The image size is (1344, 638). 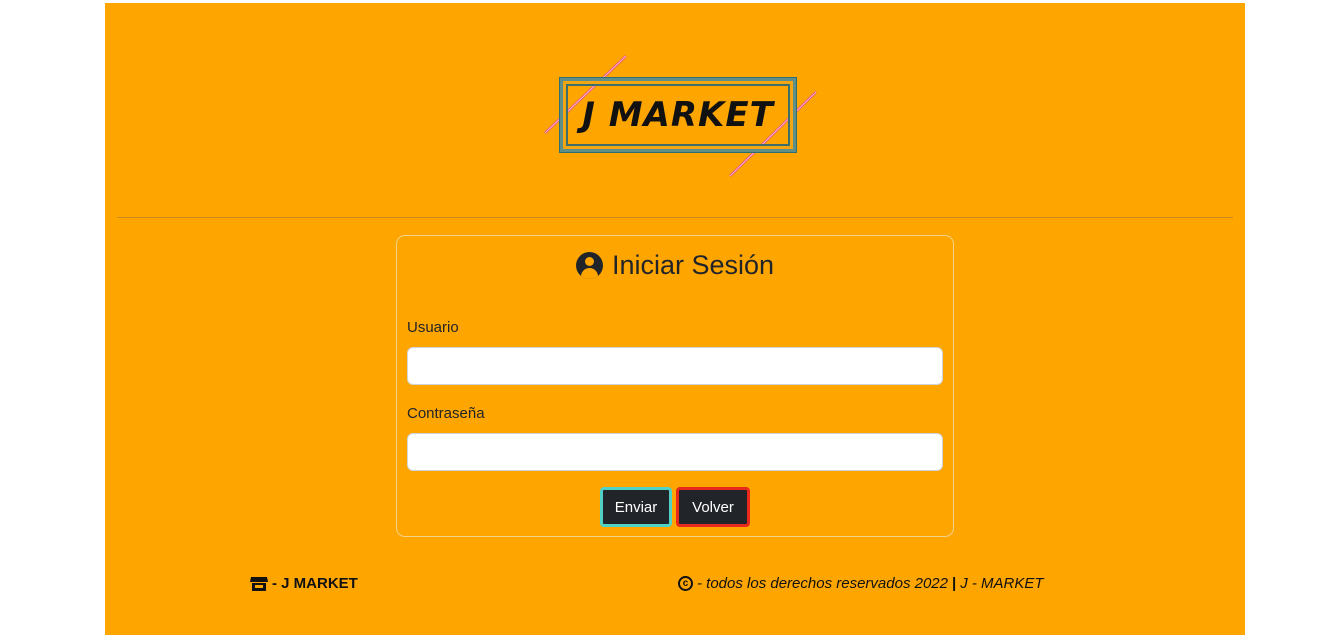 What do you see at coordinates (685, 583) in the screenshot?
I see `copyright-icon: c` at bounding box center [685, 583].